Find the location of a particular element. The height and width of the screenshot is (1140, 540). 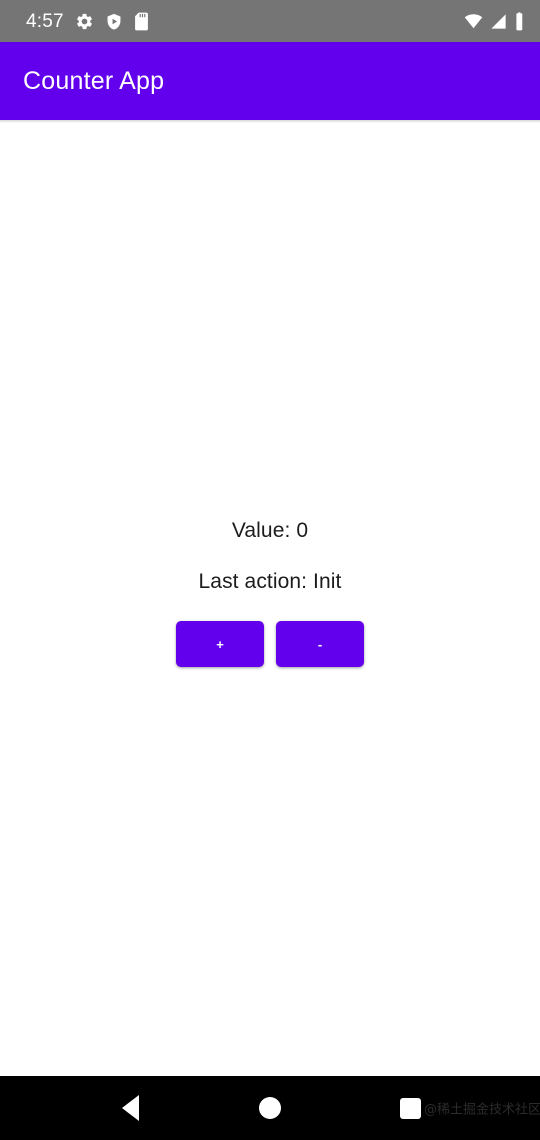

cellular-signal-icon is located at coordinates (498, 21).